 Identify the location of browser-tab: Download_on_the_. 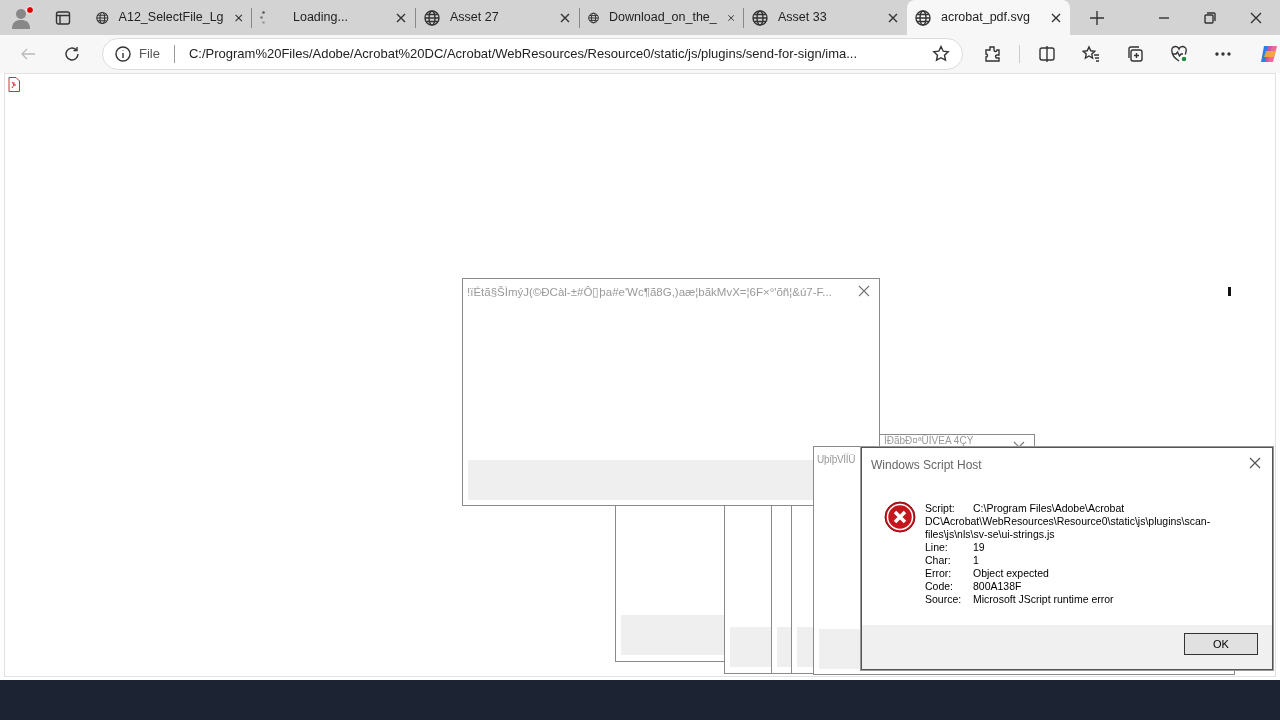
(661, 17).